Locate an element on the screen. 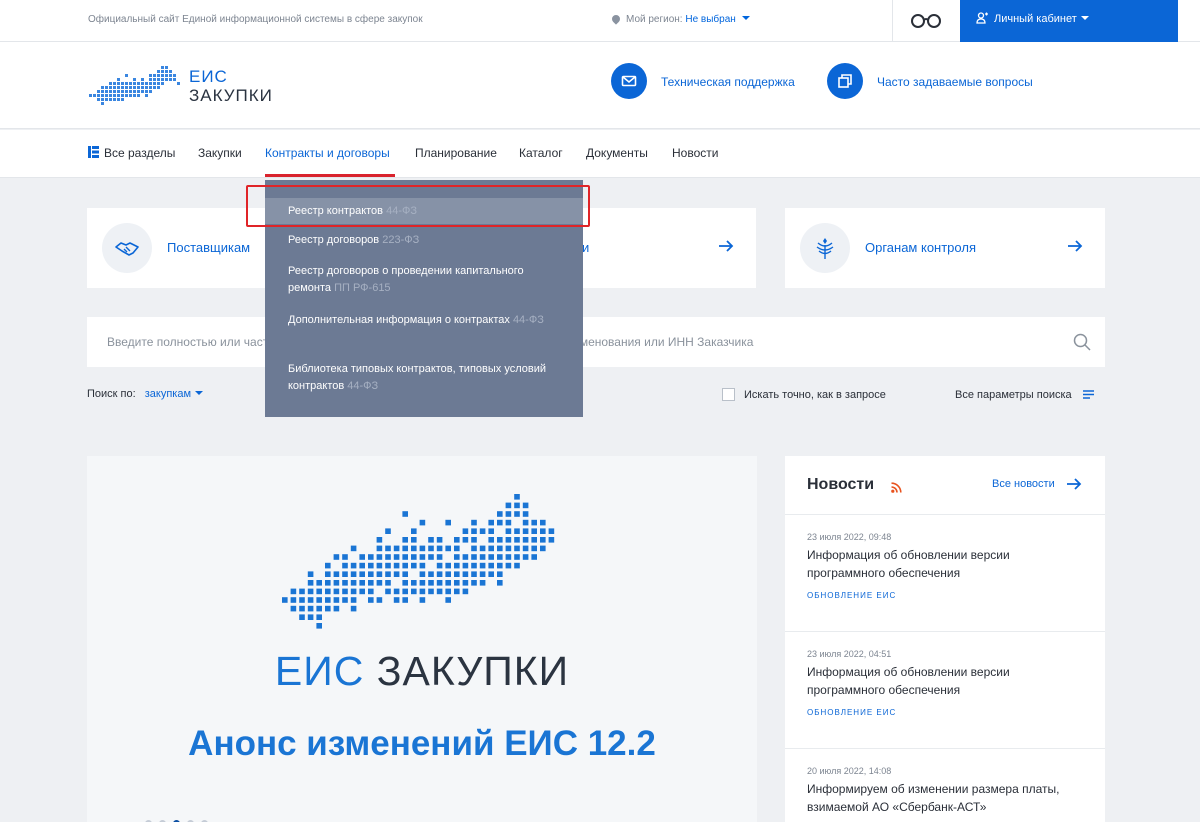  all-news-link: Все новости is located at coordinates (1037, 484).